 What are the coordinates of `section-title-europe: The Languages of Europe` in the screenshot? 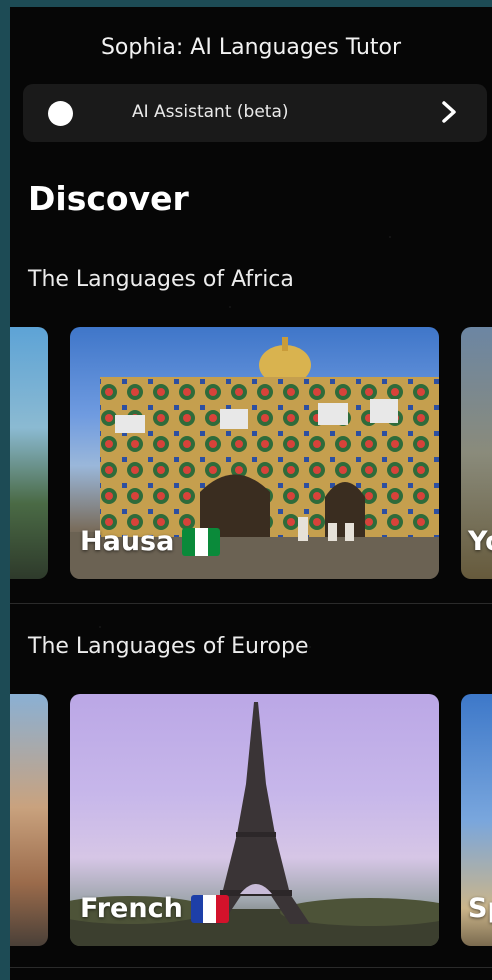 It's located at (168, 646).